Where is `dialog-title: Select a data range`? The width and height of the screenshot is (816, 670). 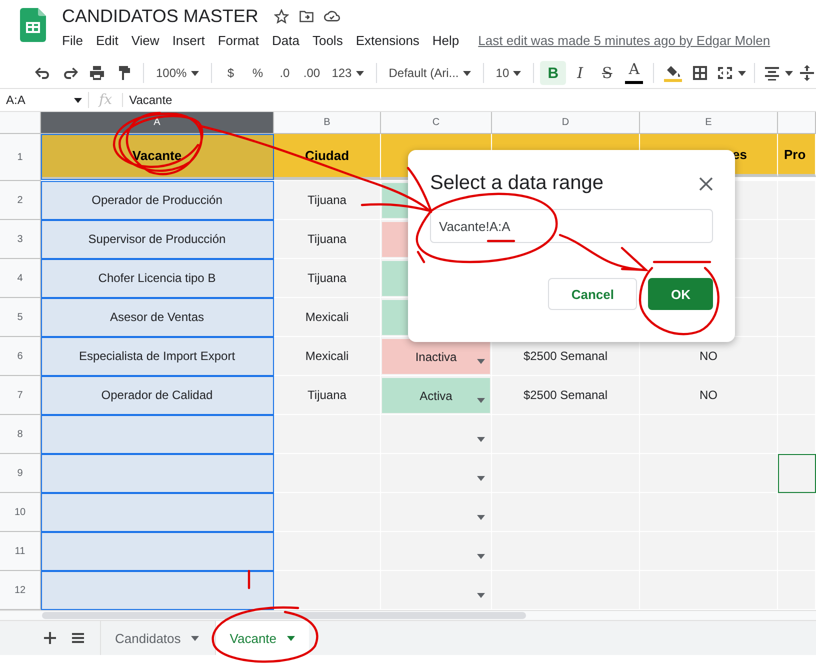 dialog-title: Select a data range is located at coordinates (517, 183).